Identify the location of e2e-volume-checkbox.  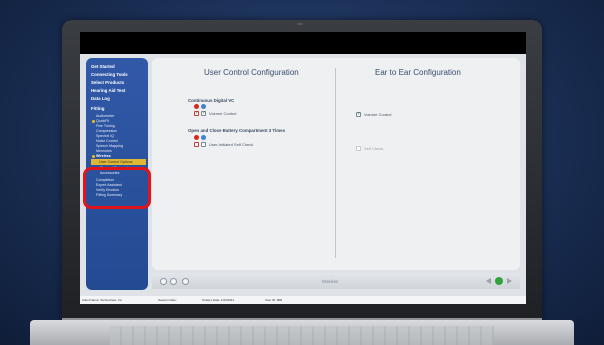
(358, 114).